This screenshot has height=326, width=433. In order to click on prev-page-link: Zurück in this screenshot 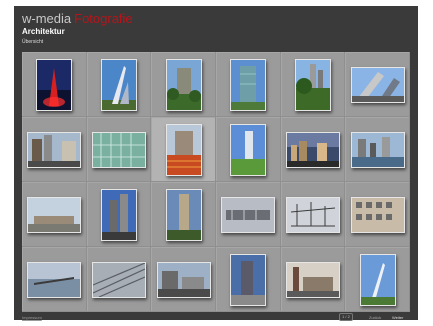, I will do `click(375, 317)`.